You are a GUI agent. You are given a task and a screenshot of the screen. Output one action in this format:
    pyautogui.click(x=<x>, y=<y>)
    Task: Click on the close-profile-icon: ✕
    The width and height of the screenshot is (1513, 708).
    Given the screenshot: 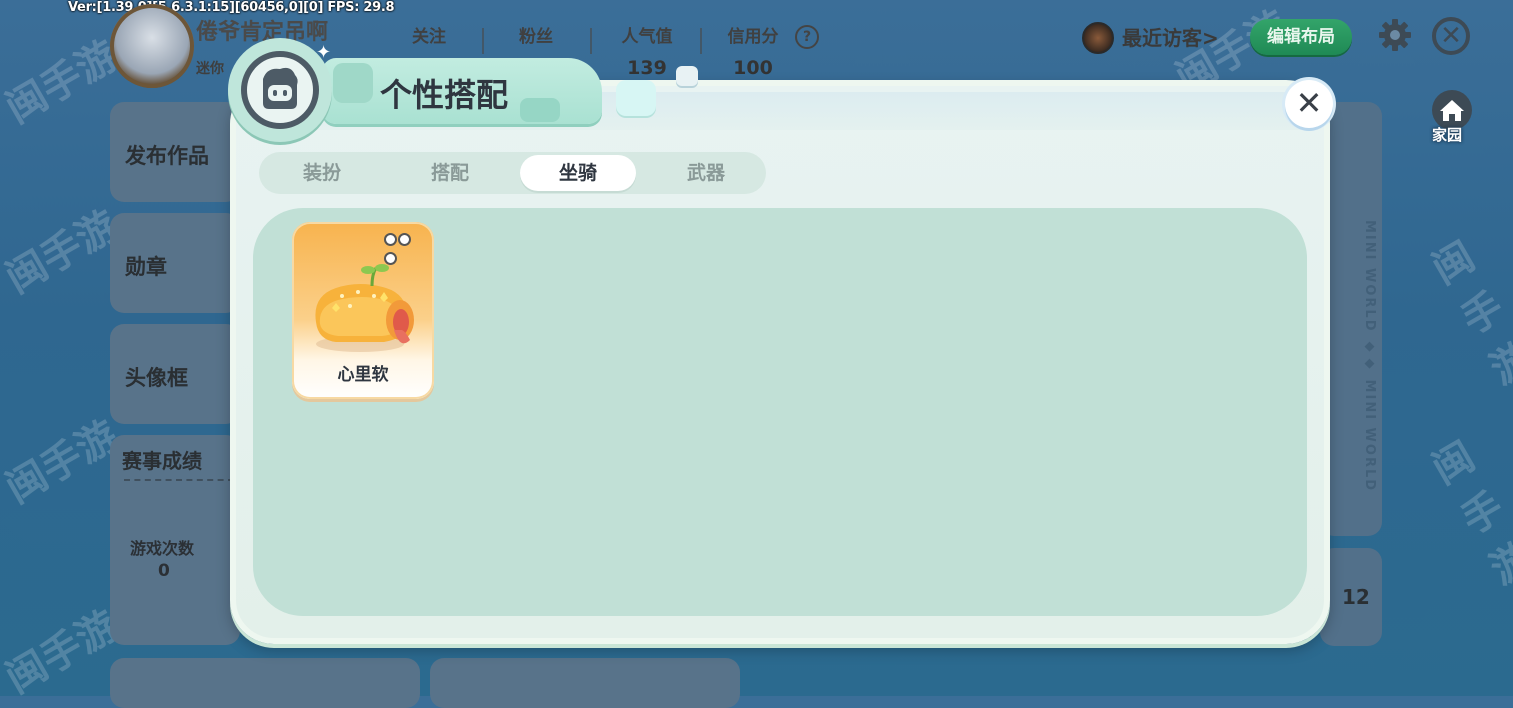 What is the action you would take?
    pyautogui.click(x=1451, y=36)
    